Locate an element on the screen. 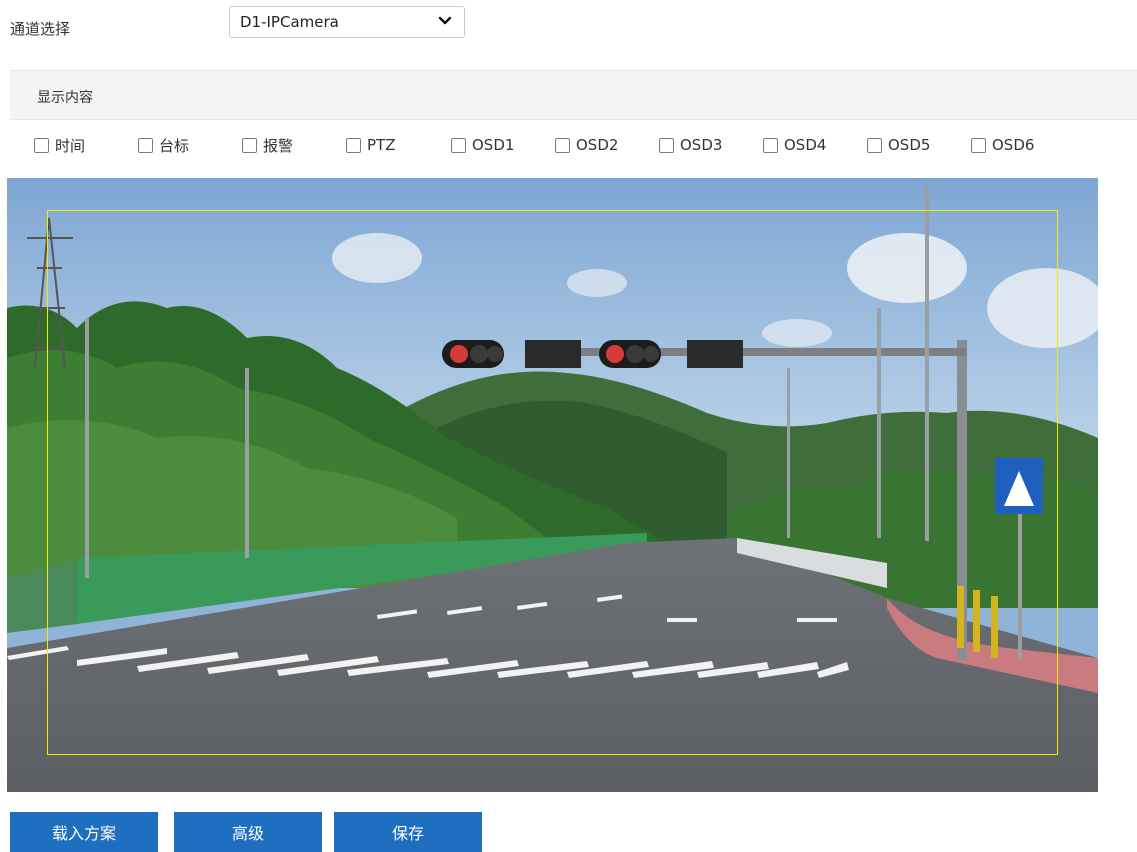 This screenshot has height=852, width=1137. checkbox-label: OSD2 is located at coordinates (597, 145).